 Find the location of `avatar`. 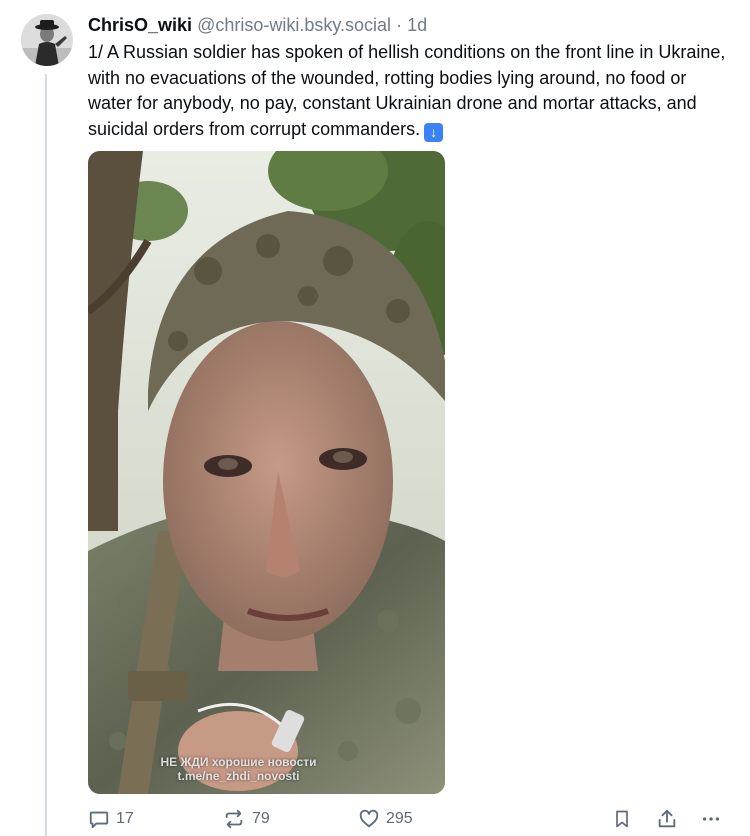

avatar is located at coordinates (47, 40).